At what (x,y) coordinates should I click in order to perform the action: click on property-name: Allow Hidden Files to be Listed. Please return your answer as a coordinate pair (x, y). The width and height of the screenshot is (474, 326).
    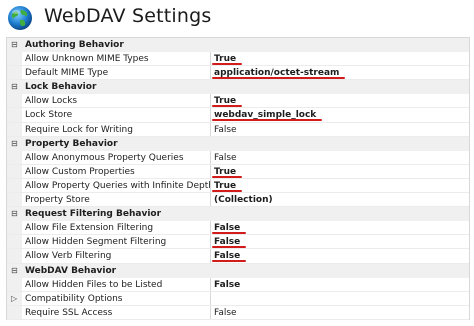
    Looking at the image, I should click on (118, 284).